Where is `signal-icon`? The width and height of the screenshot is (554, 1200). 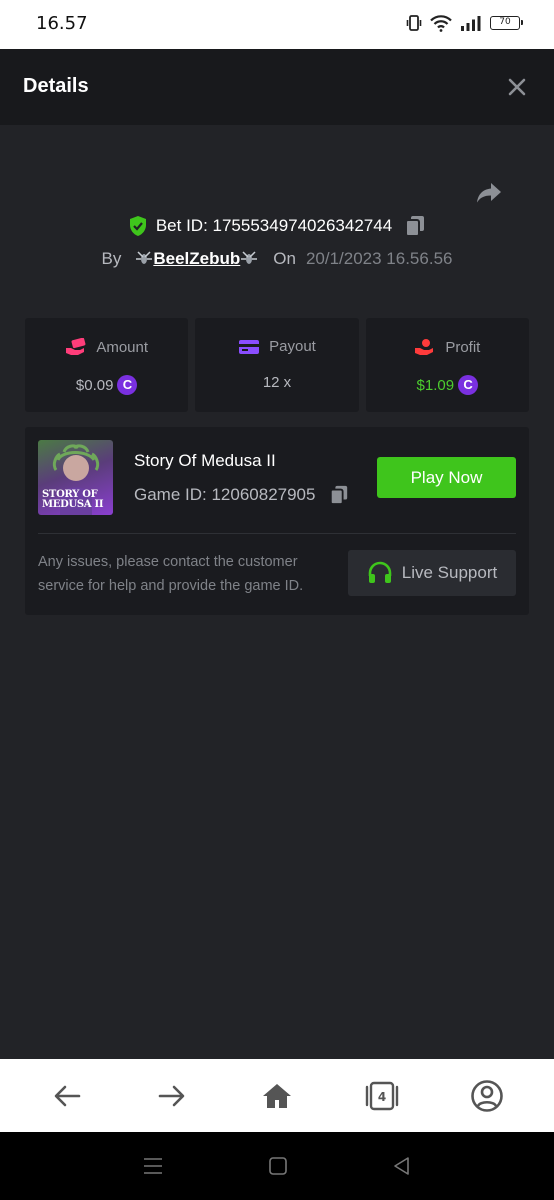
signal-icon is located at coordinates (471, 23).